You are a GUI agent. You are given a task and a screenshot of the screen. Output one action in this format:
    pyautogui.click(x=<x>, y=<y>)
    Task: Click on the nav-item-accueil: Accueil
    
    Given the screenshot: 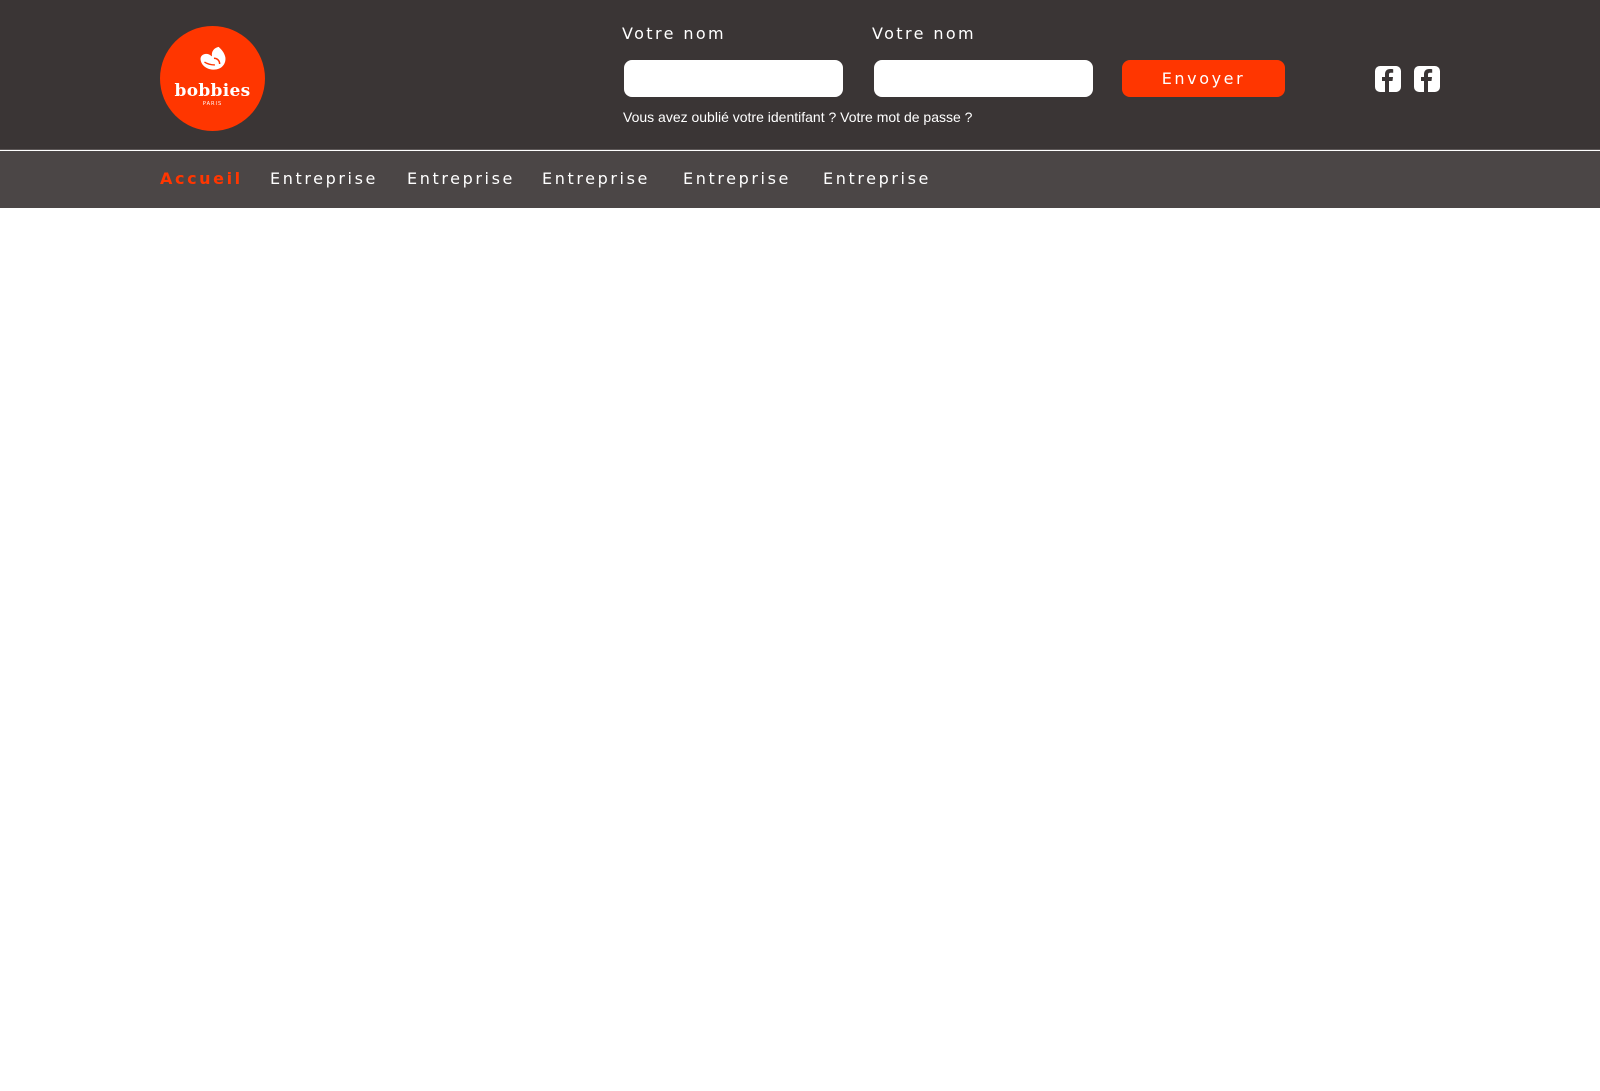 What is the action you would take?
    pyautogui.click(x=201, y=178)
    